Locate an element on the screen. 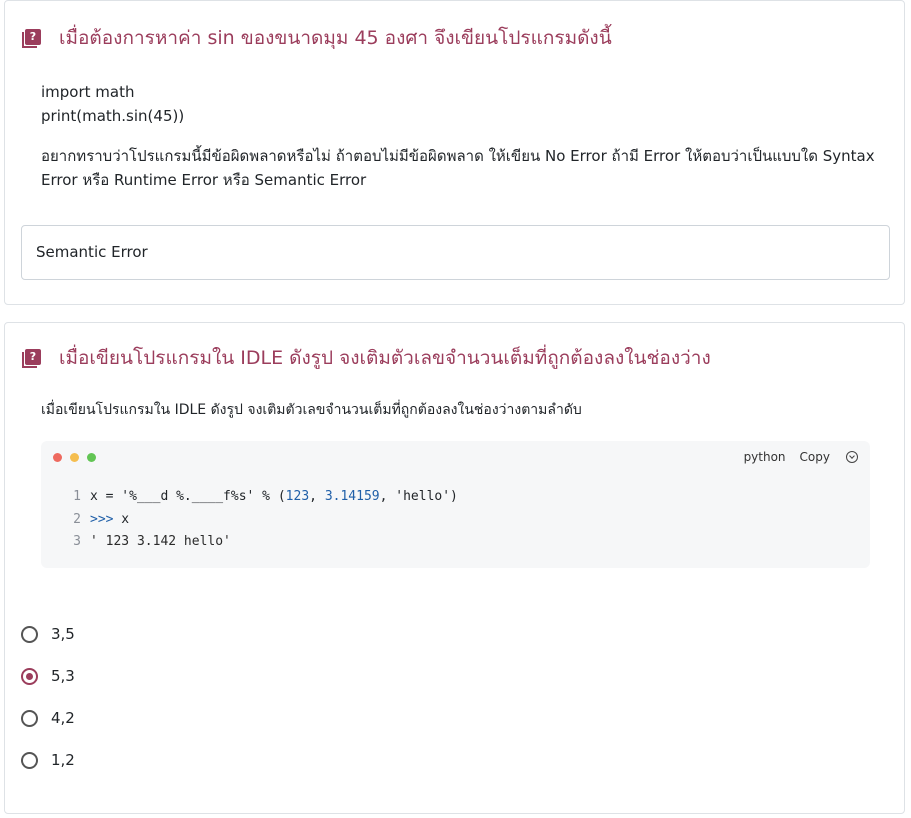  code-line-1: import math is located at coordinates (88, 92).